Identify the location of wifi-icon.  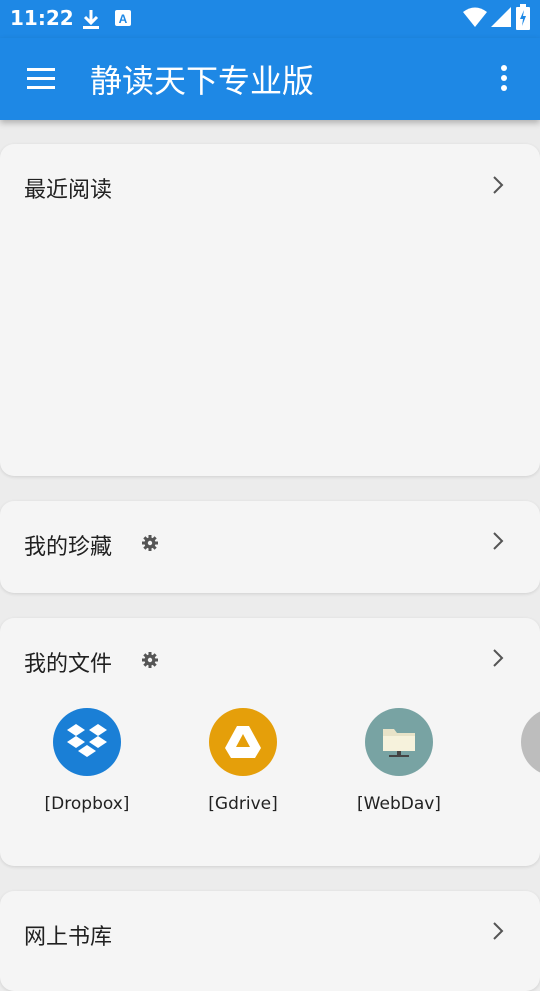
(475, 17).